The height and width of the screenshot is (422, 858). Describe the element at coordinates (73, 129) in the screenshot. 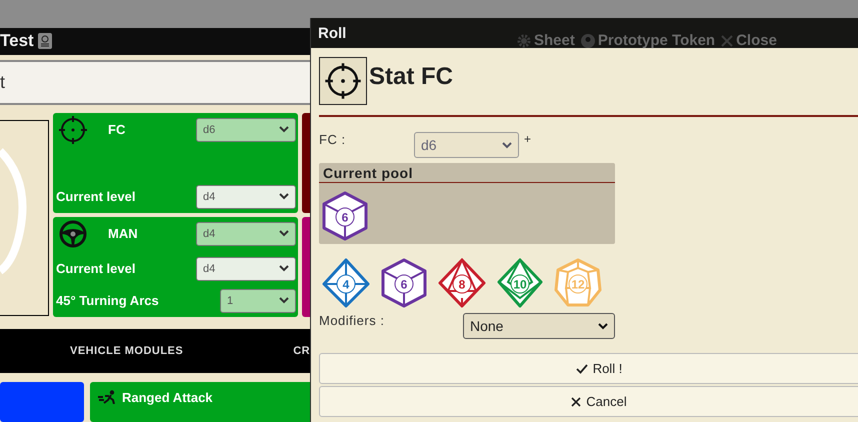

I see `crosshair-icon` at that location.